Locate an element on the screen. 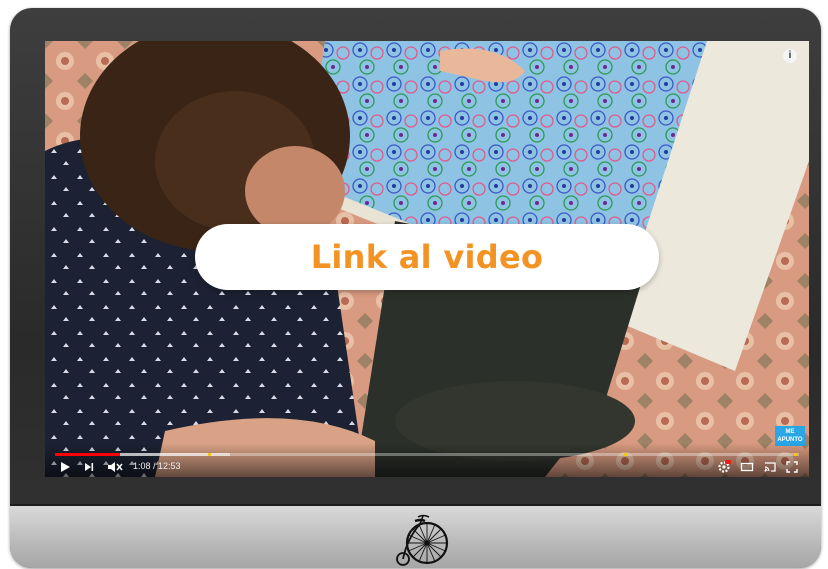 Image resolution: width=828 pixels, height=569 pixels. player-controls: 1:08 / 12:53 is located at coordinates (427, 460).